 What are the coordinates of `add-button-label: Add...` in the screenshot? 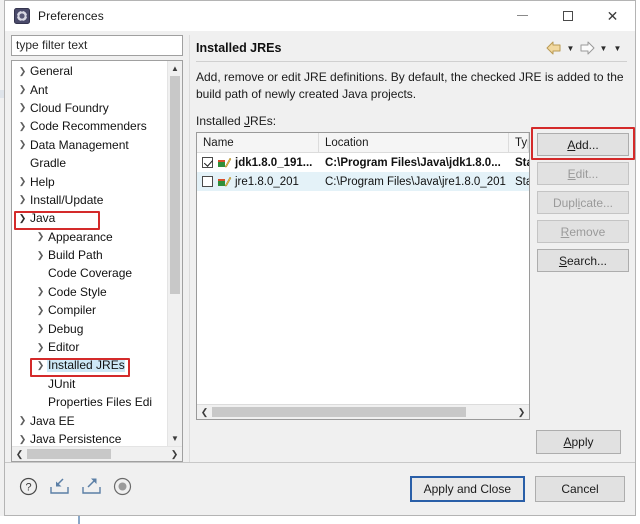 It's located at (583, 144).